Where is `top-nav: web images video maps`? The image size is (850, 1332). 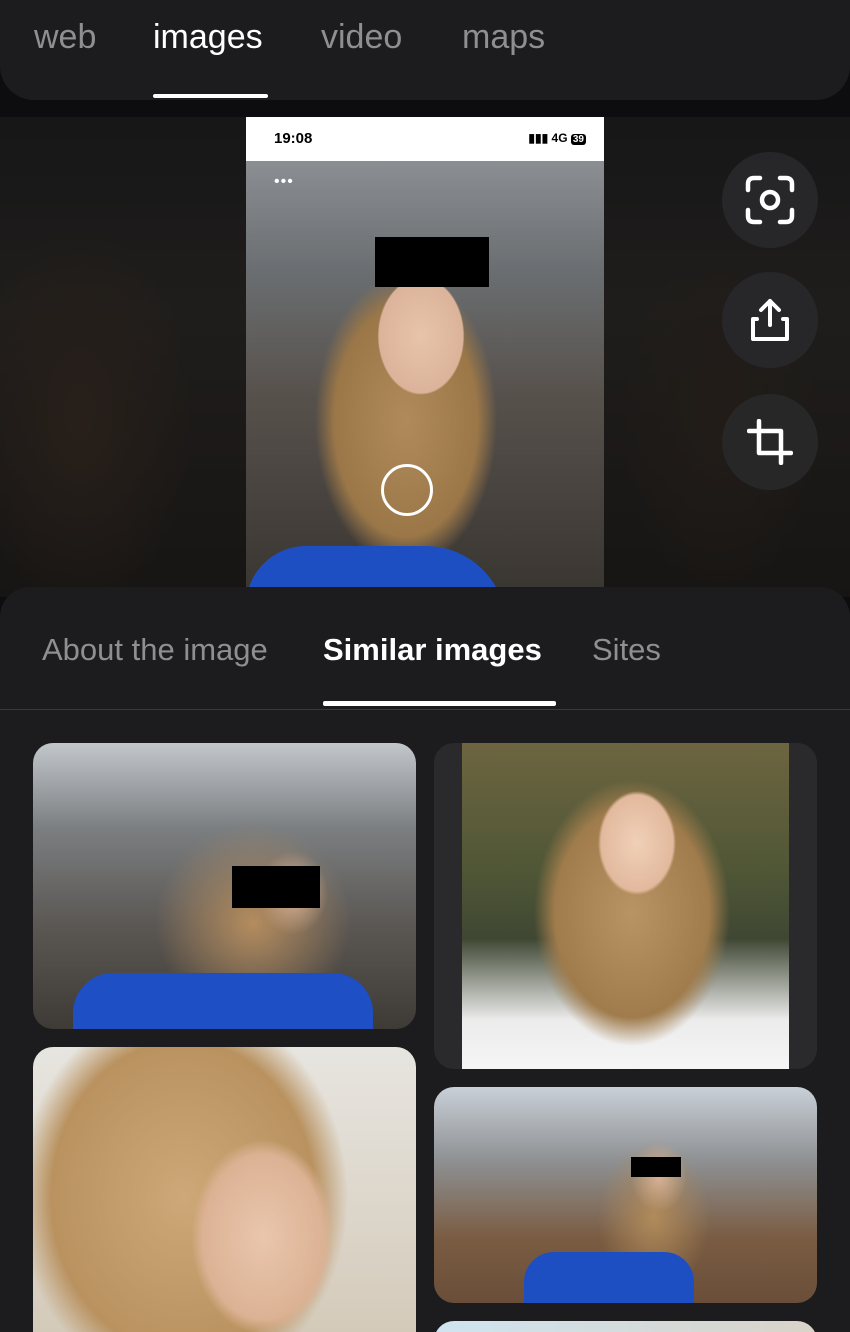
top-nav: web images video maps is located at coordinates (425, 50).